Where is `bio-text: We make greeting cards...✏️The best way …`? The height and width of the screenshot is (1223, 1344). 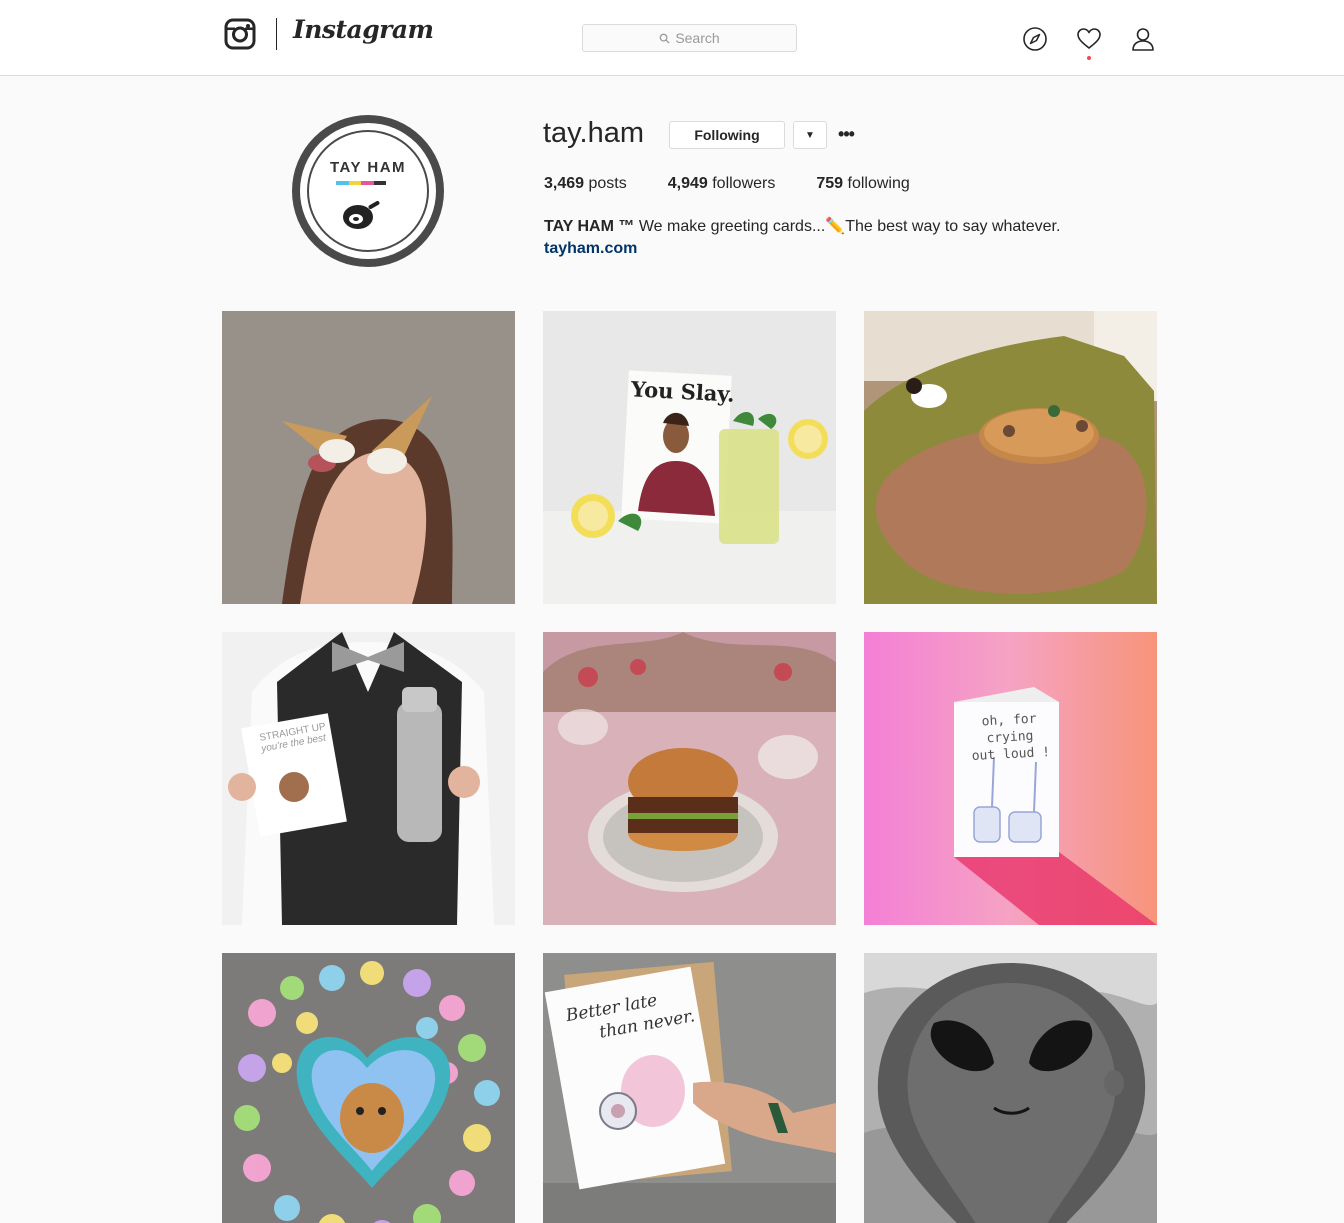
bio-text: We make greeting cards...✏️The best way … is located at coordinates (847, 226).